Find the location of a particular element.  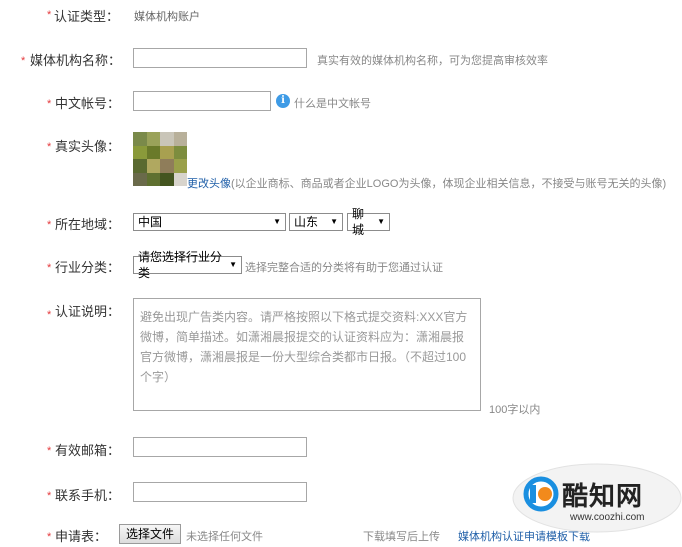

org-name-input is located at coordinates (220, 58).